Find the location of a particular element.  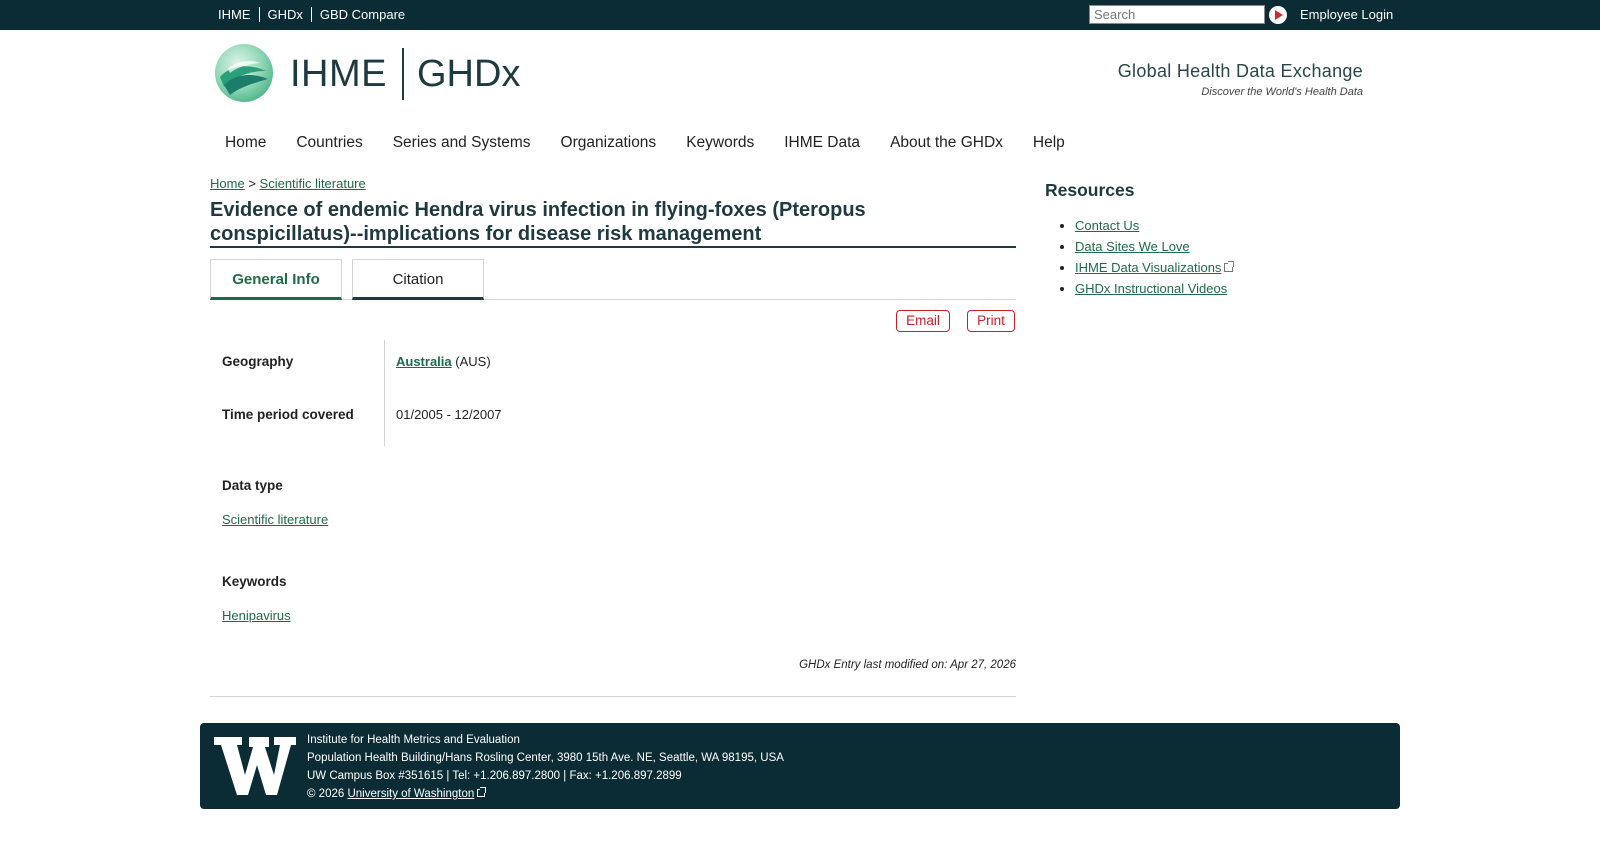

nav-series-and-systems: Series and Systems is located at coordinates (462, 143).